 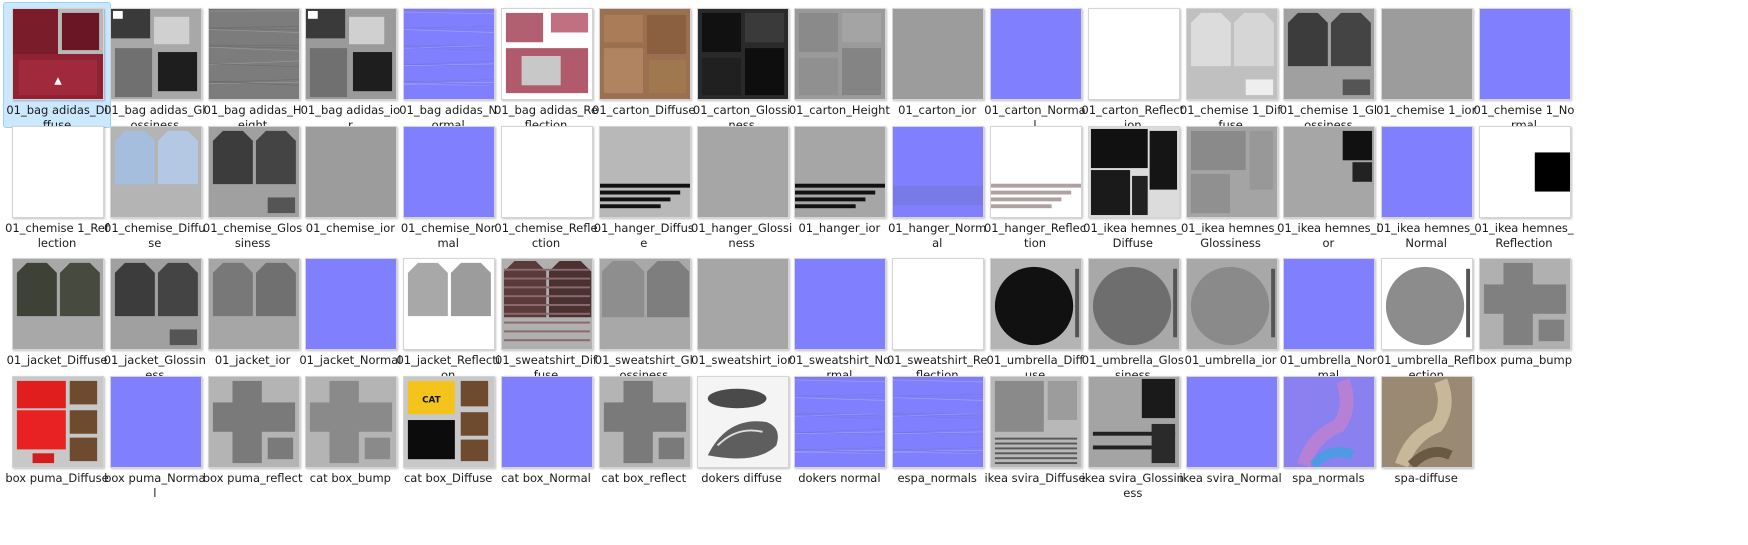 I want to click on file-name-label: 01_ikea hemnes_ior, so click(x=1328, y=235).